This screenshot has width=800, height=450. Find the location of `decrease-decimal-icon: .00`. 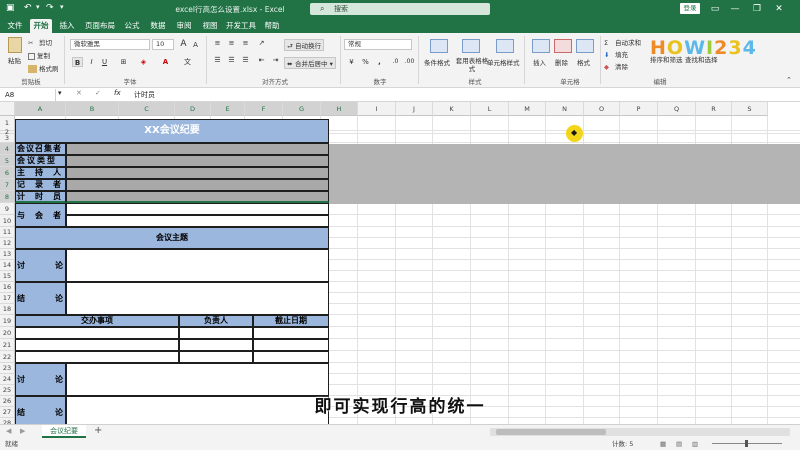

decrease-decimal-icon: .00 is located at coordinates (409, 62).